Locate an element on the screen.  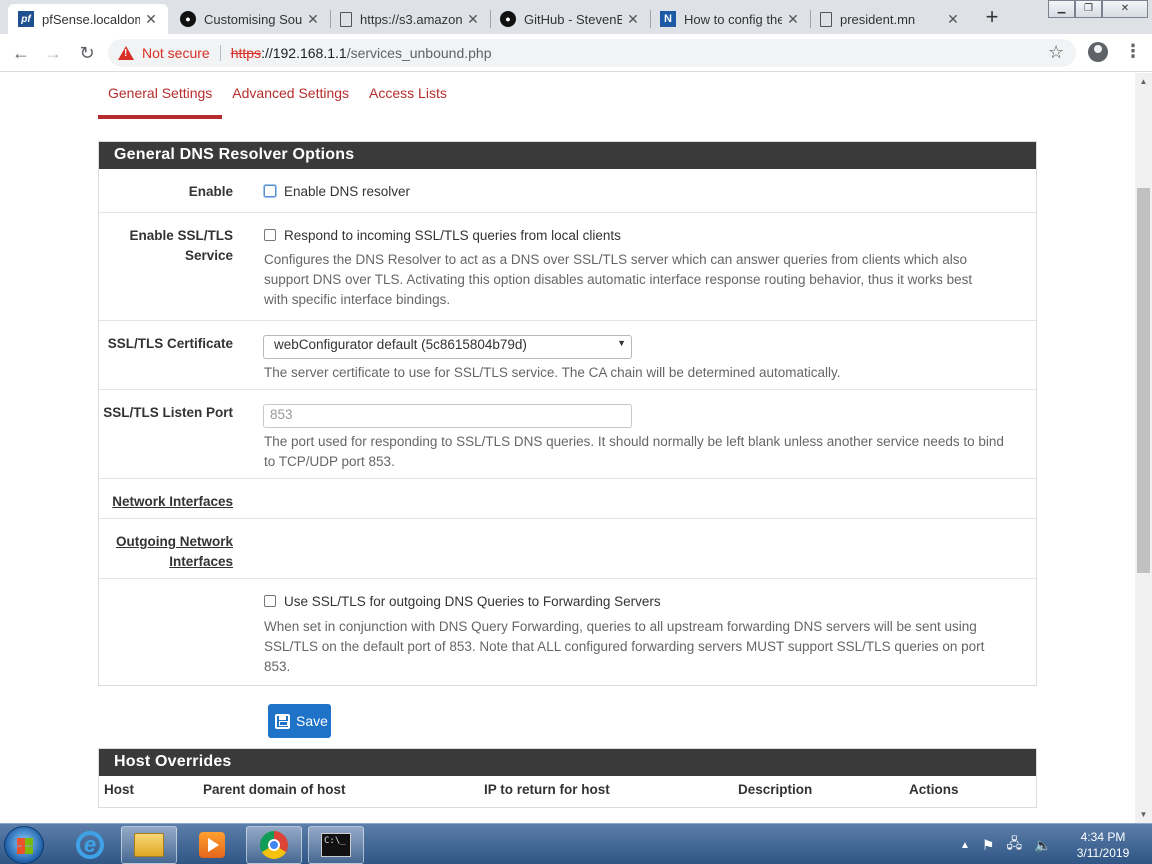
vertical-scrollbar: ▲ ▼ is located at coordinates (1143, 448).